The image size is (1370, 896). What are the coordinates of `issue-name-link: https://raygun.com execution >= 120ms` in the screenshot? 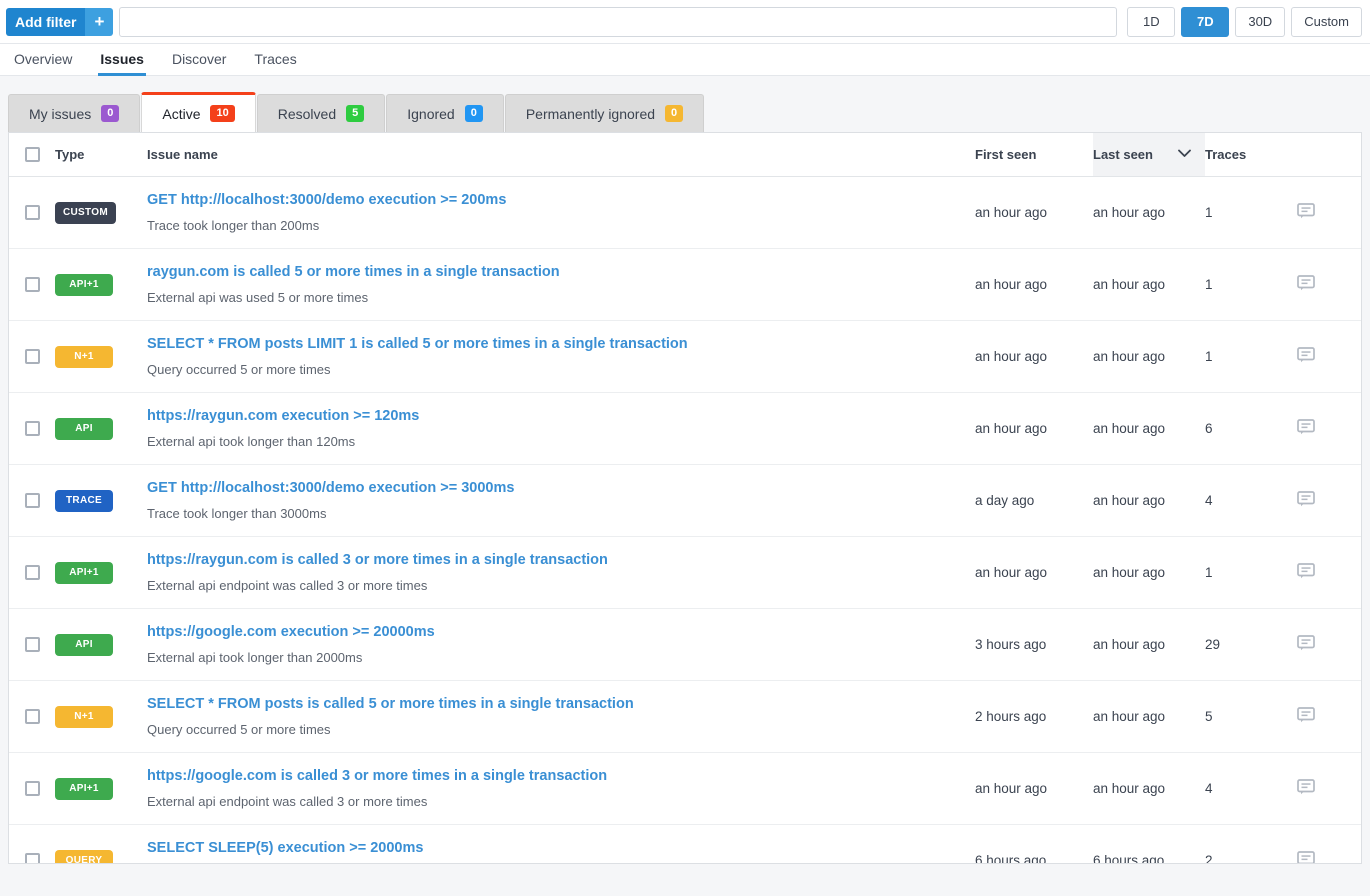 It's located at (561, 416).